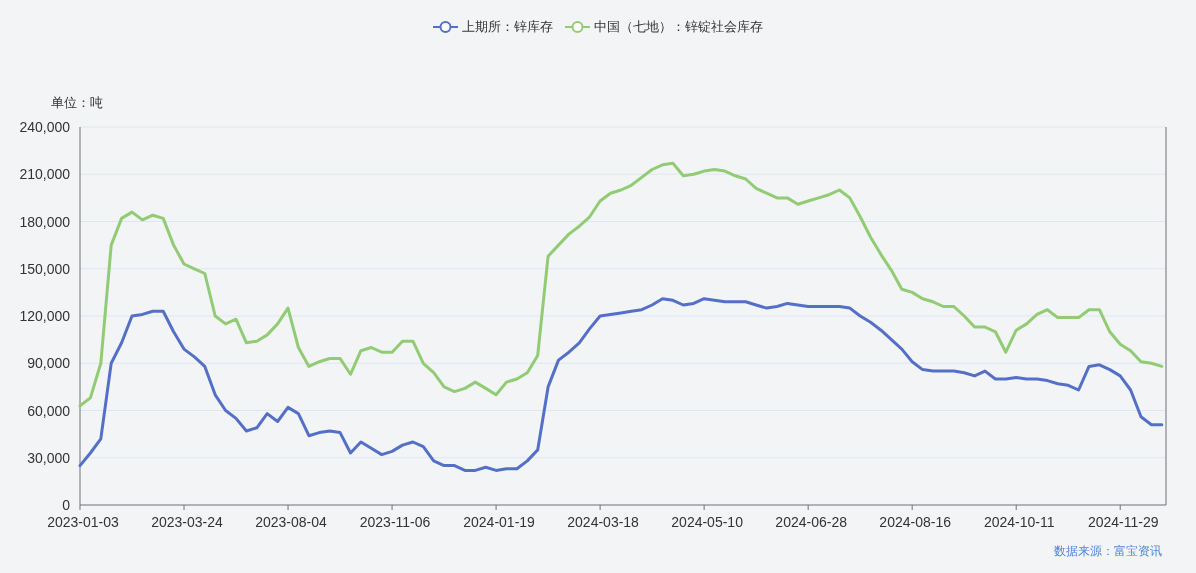 The height and width of the screenshot is (573, 1196). Describe the element at coordinates (48, 457) in the screenshot. I see `axis-label: 30,000` at that location.